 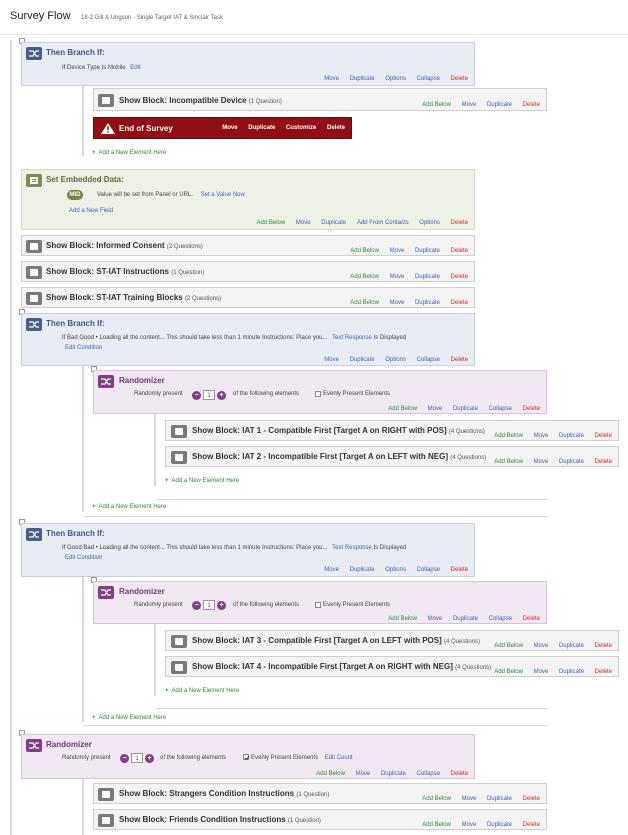 What do you see at coordinates (301, 128) in the screenshot?
I see `customize-link: Customize` at bounding box center [301, 128].